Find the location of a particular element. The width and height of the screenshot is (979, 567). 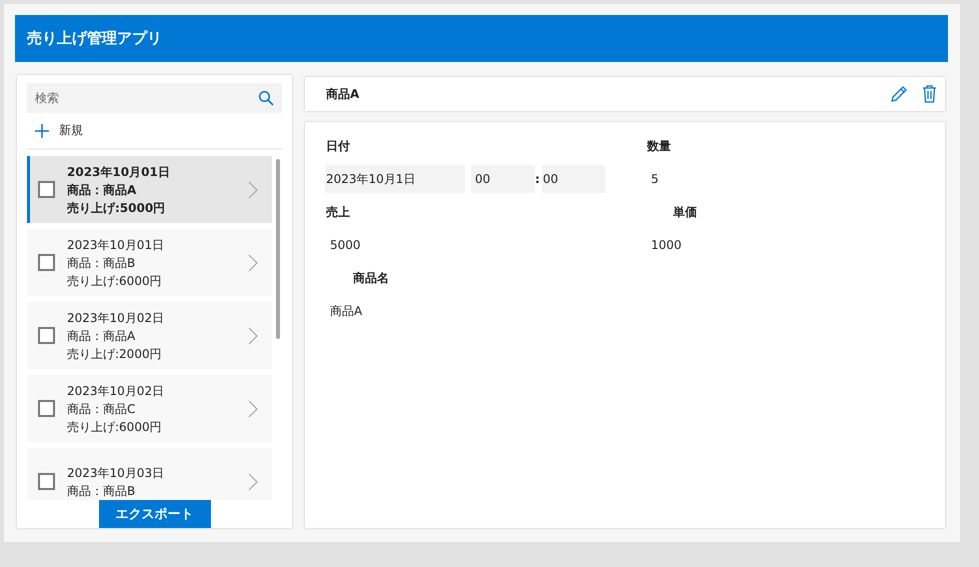

app-title: 売り上げ管理アプリ is located at coordinates (94, 38).